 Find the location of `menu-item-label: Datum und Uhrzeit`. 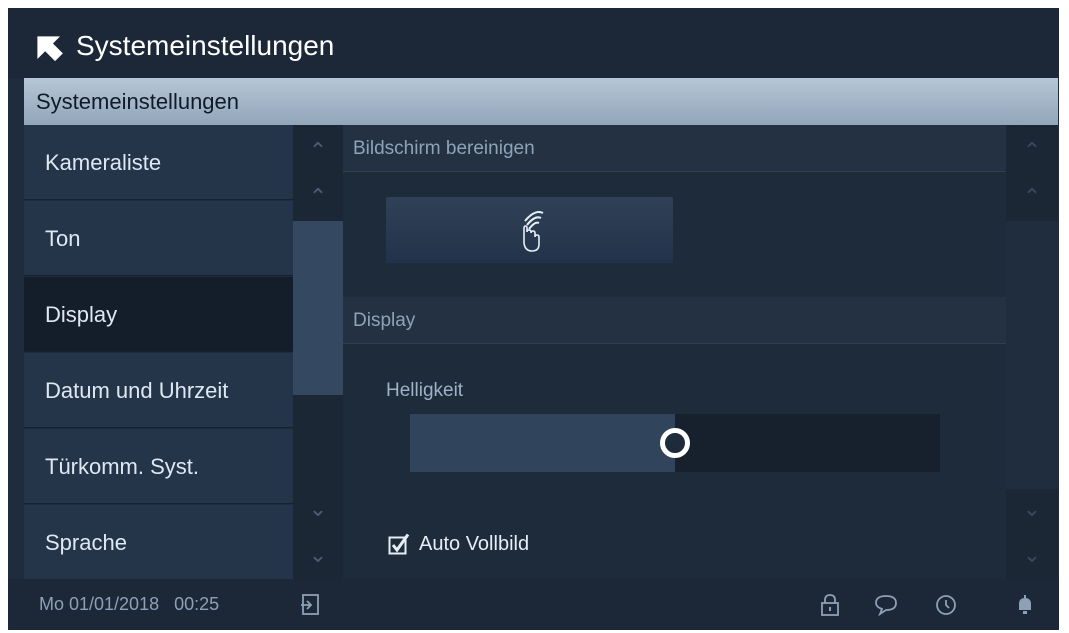

menu-item-label: Datum und Uhrzeit is located at coordinates (137, 390).